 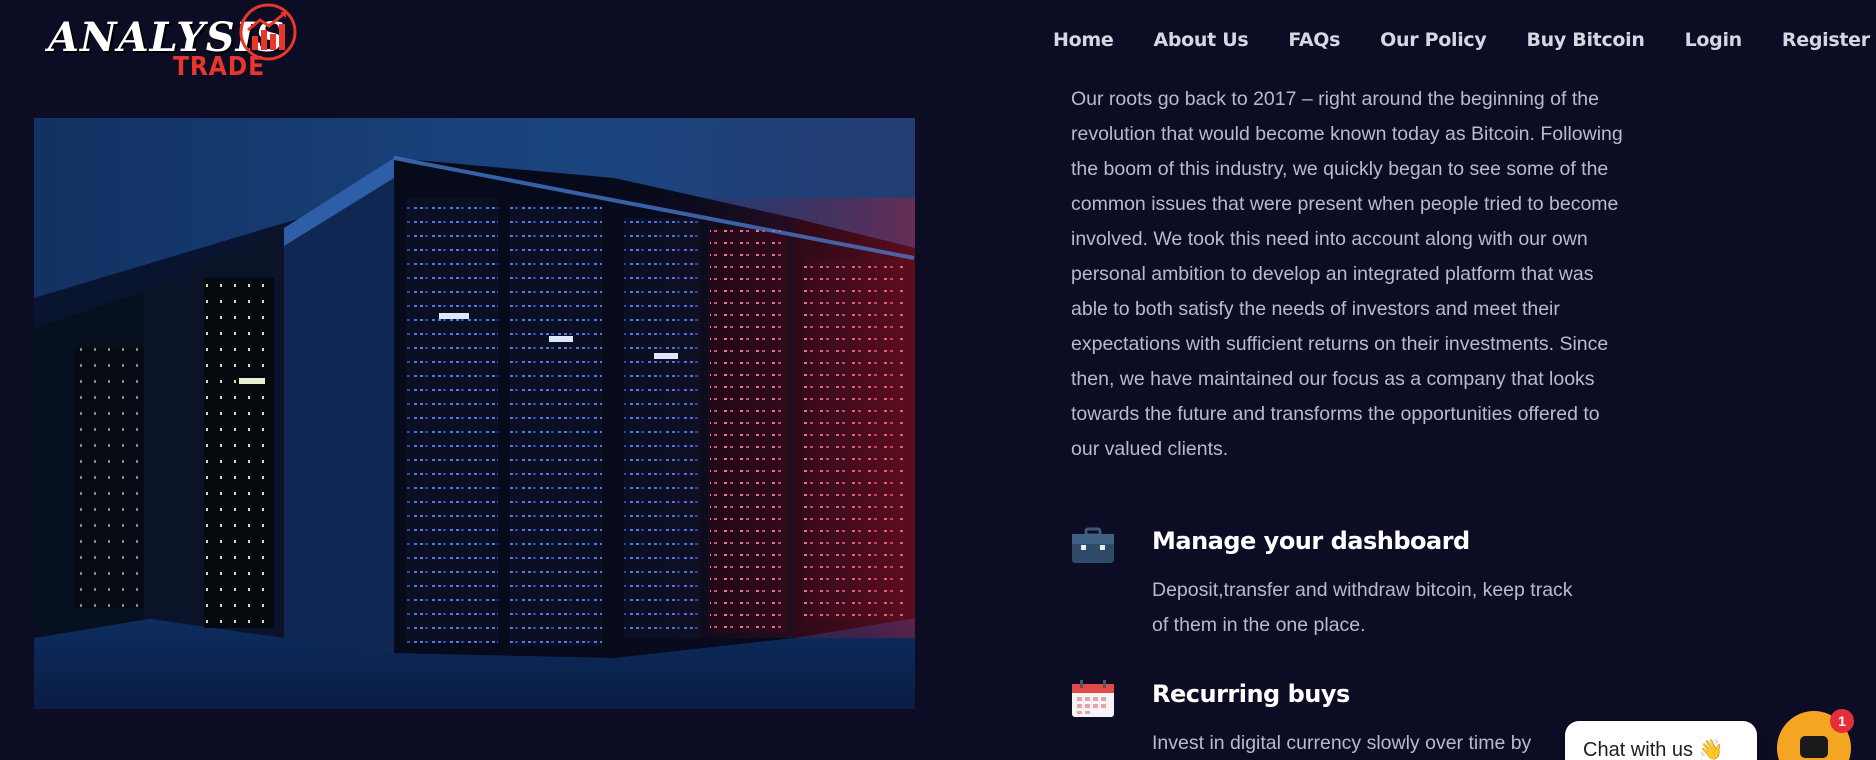 I want to click on chat-with-us-bubble: Chat with us 👋, so click(x=1661, y=740).